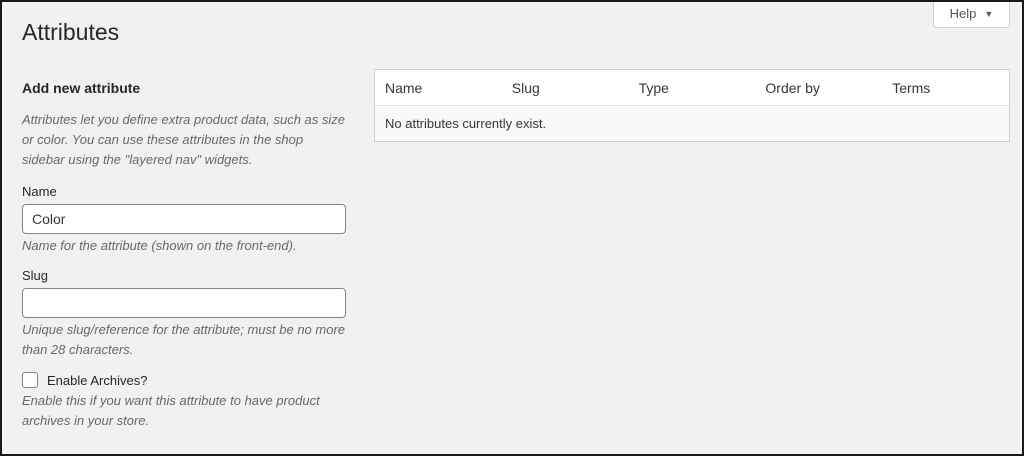  I want to click on enable-archives-label: Enable Archives?, so click(97, 380).